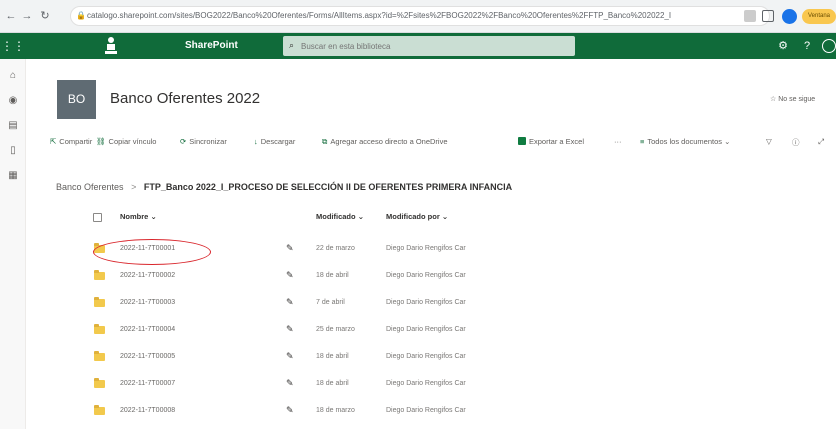 The height and width of the screenshot is (429, 836). I want to click on more-commands-button: ···, so click(618, 141).